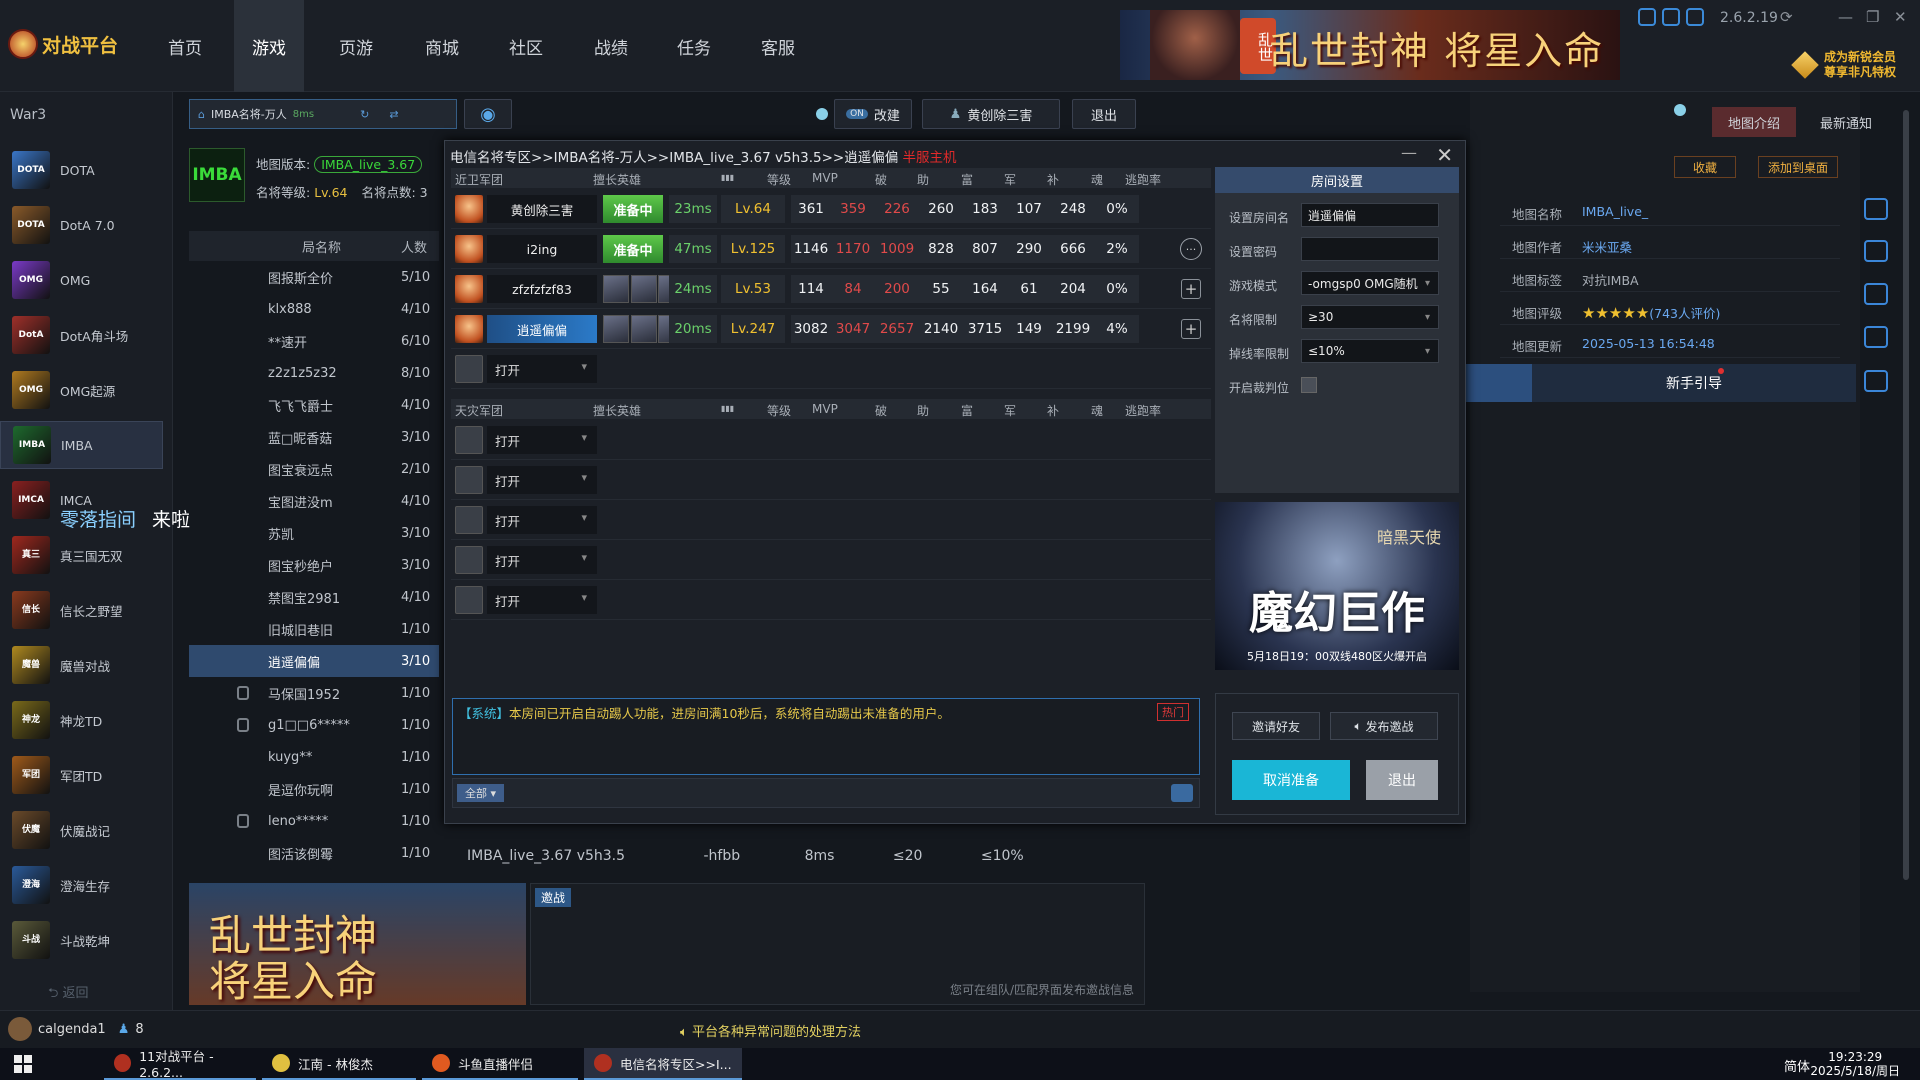 The height and width of the screenshot is (1080, 1920). I want to click on back-button: ⮌ 返回, so click(68, 994).